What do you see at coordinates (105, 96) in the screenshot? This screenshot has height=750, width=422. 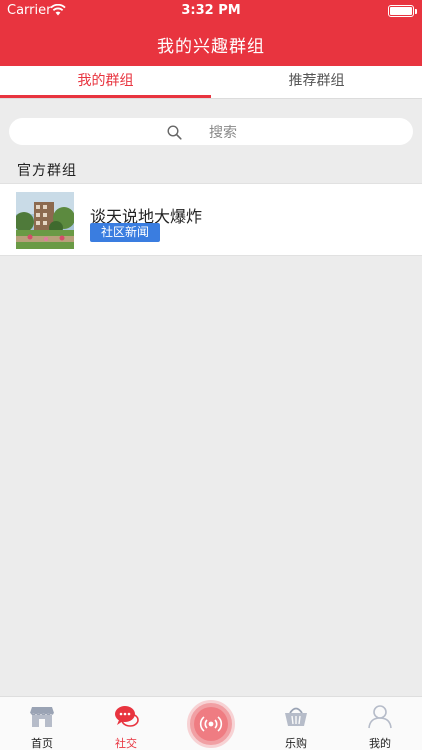 I see `active-tab-indicator` at bounding box center [105, 96].